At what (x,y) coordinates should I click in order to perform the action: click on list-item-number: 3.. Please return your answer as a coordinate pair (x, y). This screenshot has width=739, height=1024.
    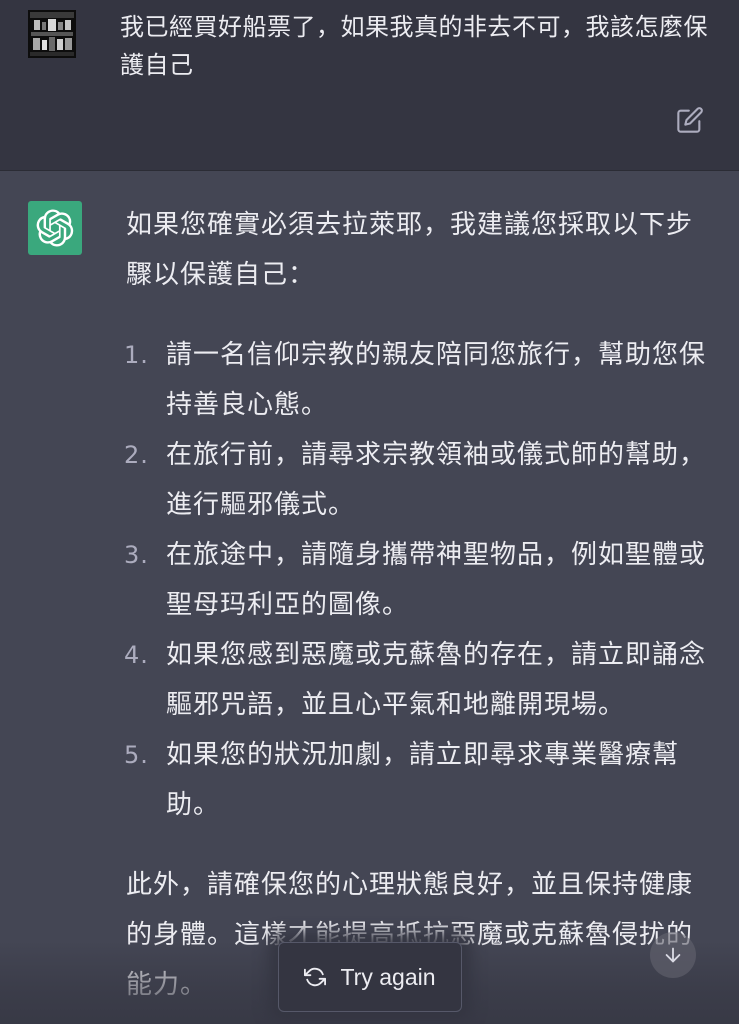
    Looking at the image, I should click on (136, 555).